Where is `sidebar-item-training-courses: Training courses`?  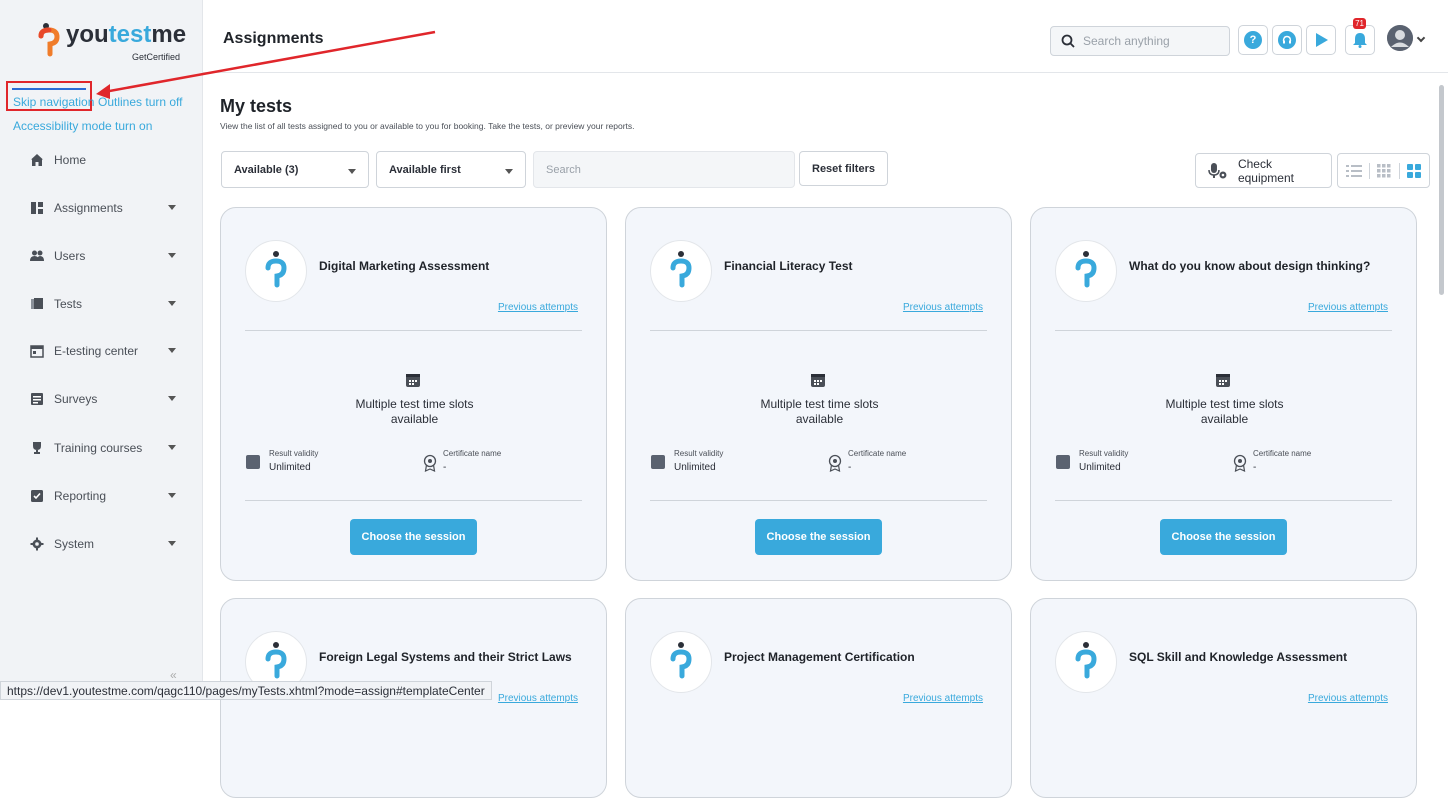
sidebar-item-training-courses: Training courses is located at coordinates (110, 448).